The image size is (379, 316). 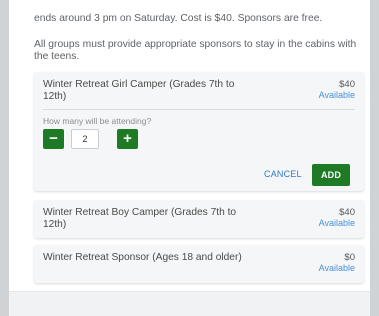 What do you see at coordinates (127, 139) in the screenshot?
I see `increment-button: +` at bounding box center [127, 139].